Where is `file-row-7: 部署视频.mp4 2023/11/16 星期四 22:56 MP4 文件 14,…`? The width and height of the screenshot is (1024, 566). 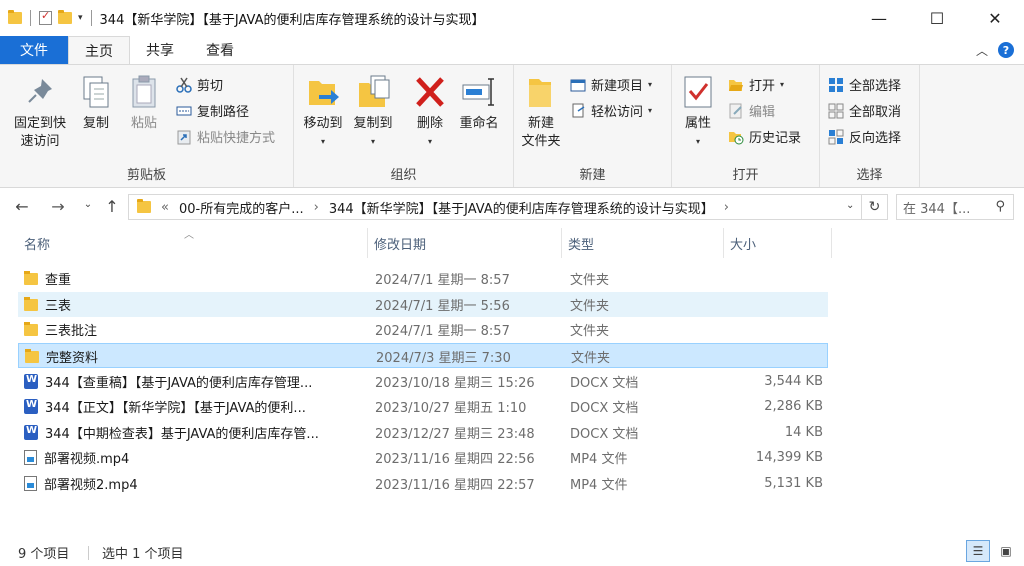
file-row-7: 部署视频.mp4 2023/11/16 星期四 22:56 MP4 文件 14,… is located at coordinates (423, 457).